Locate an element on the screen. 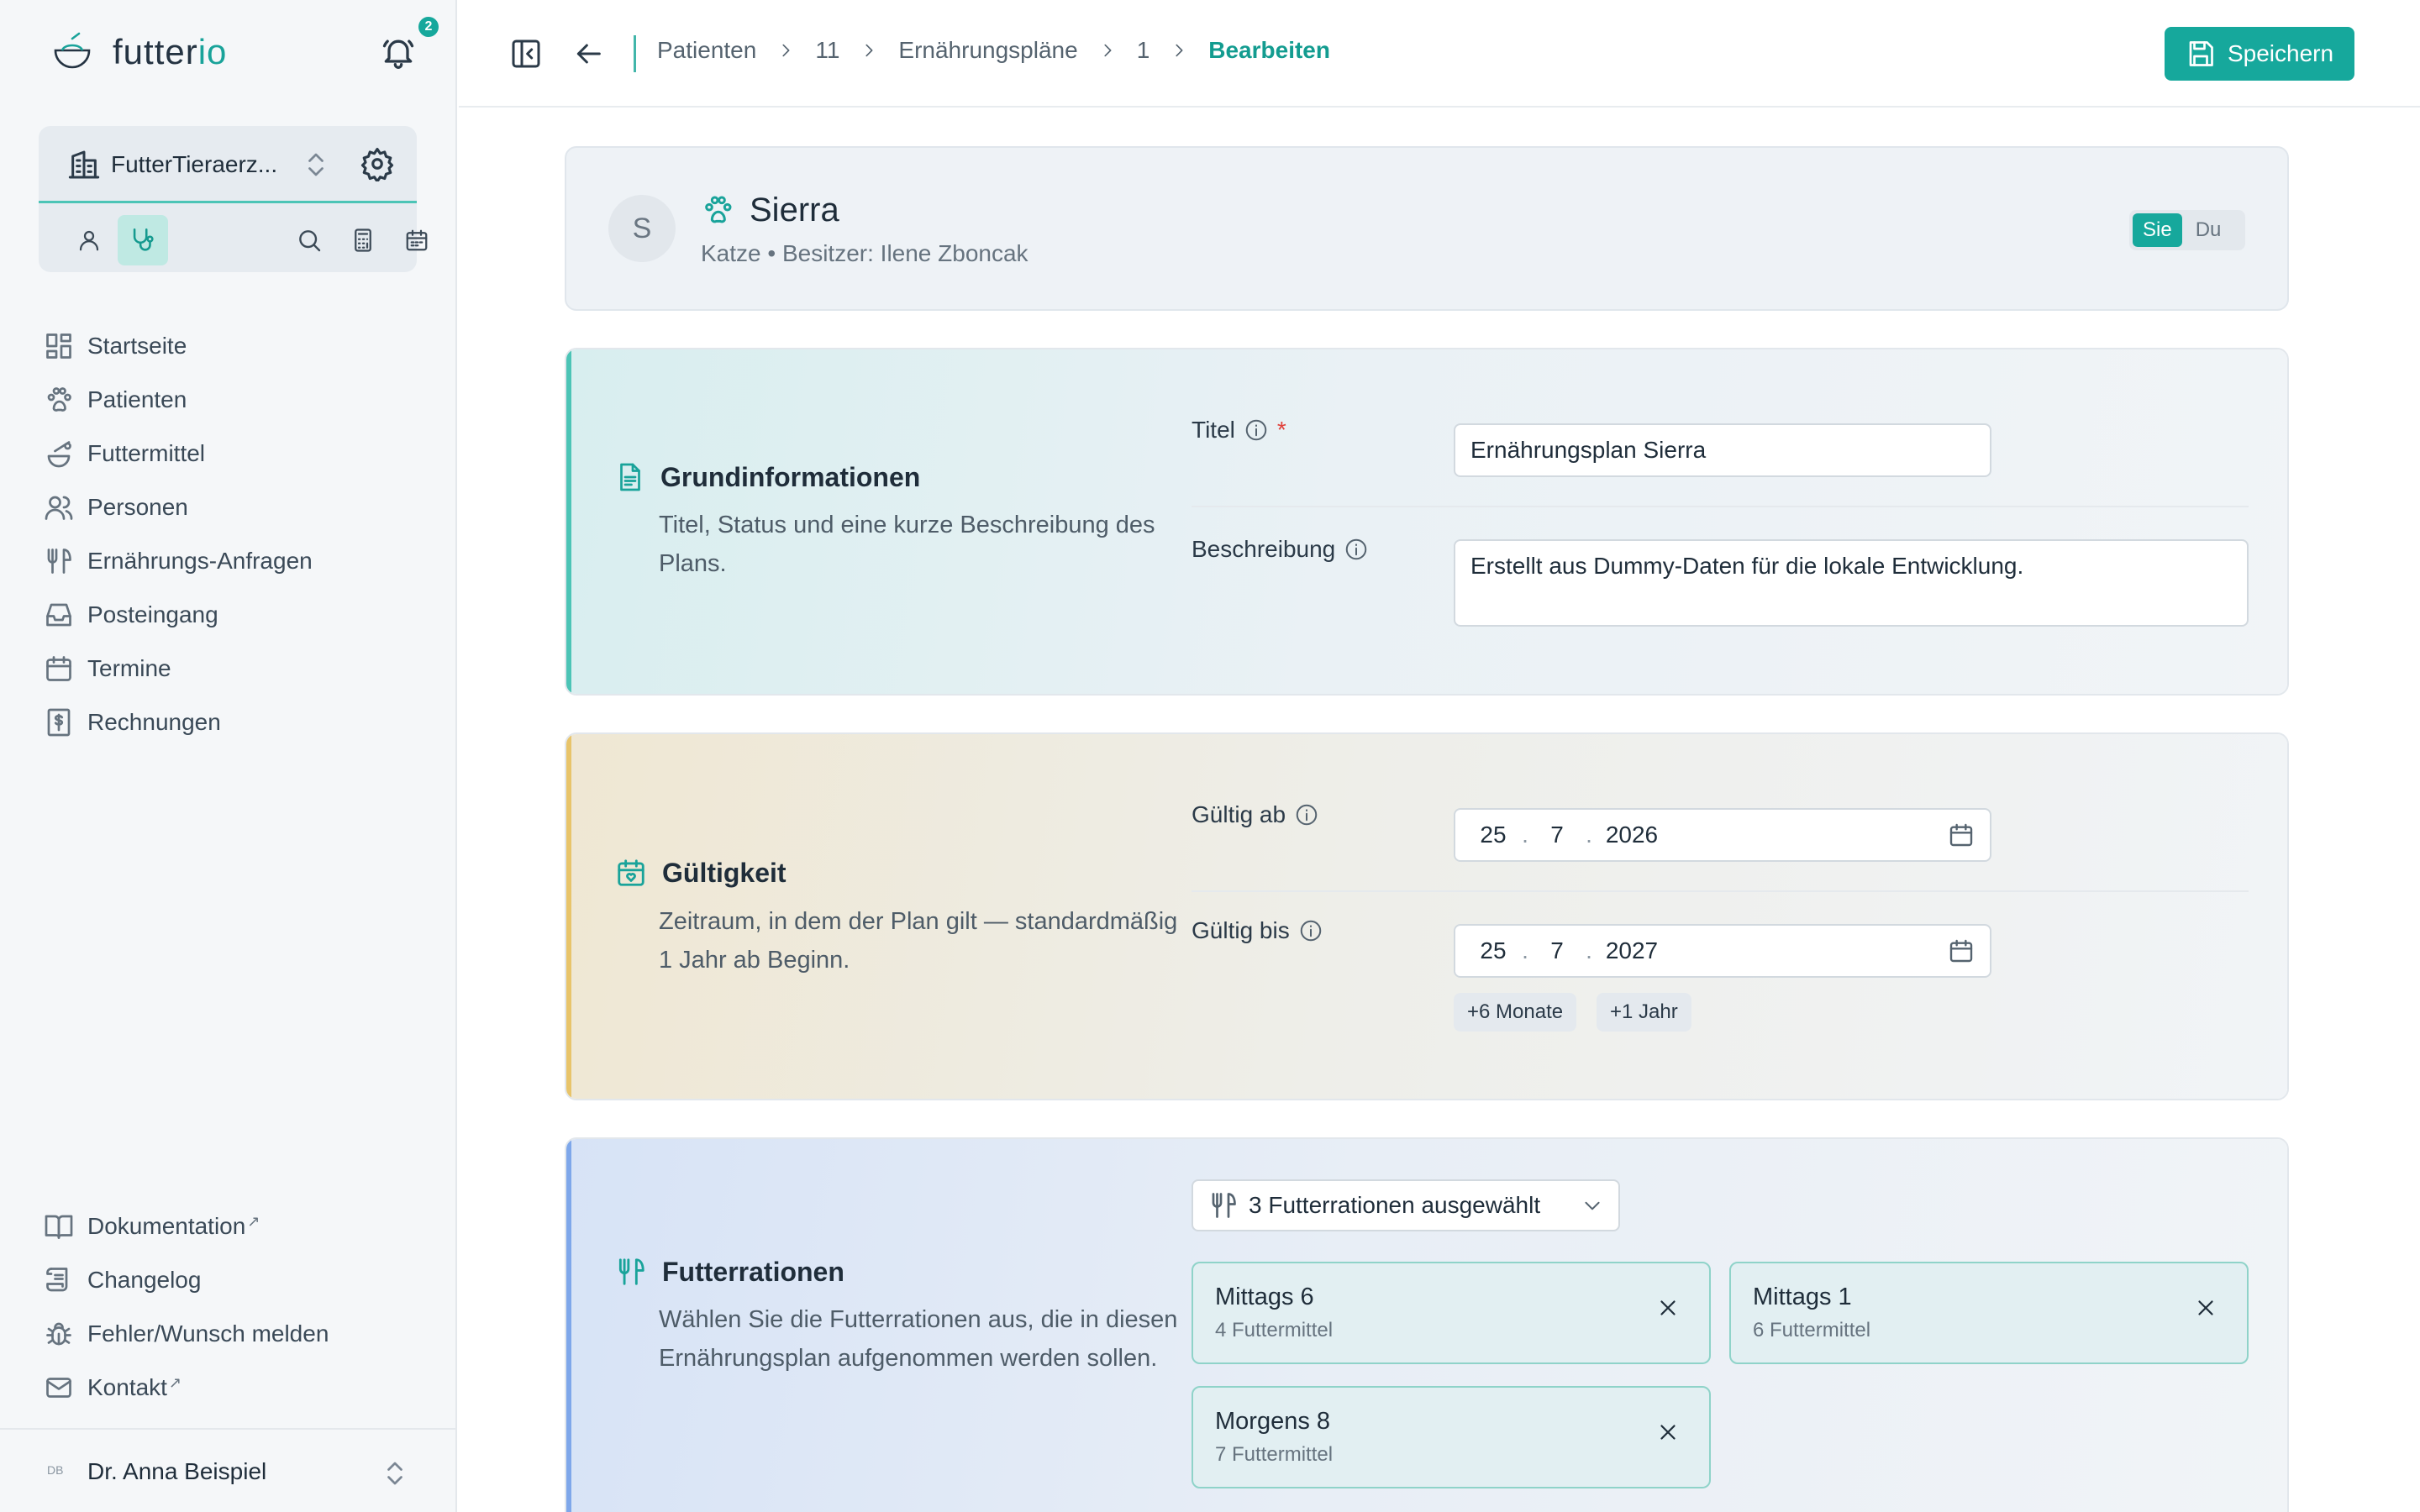 The width and height of the screenshot is (2420, 1512). brand-name: futterio is located at coordinates (170, 51).